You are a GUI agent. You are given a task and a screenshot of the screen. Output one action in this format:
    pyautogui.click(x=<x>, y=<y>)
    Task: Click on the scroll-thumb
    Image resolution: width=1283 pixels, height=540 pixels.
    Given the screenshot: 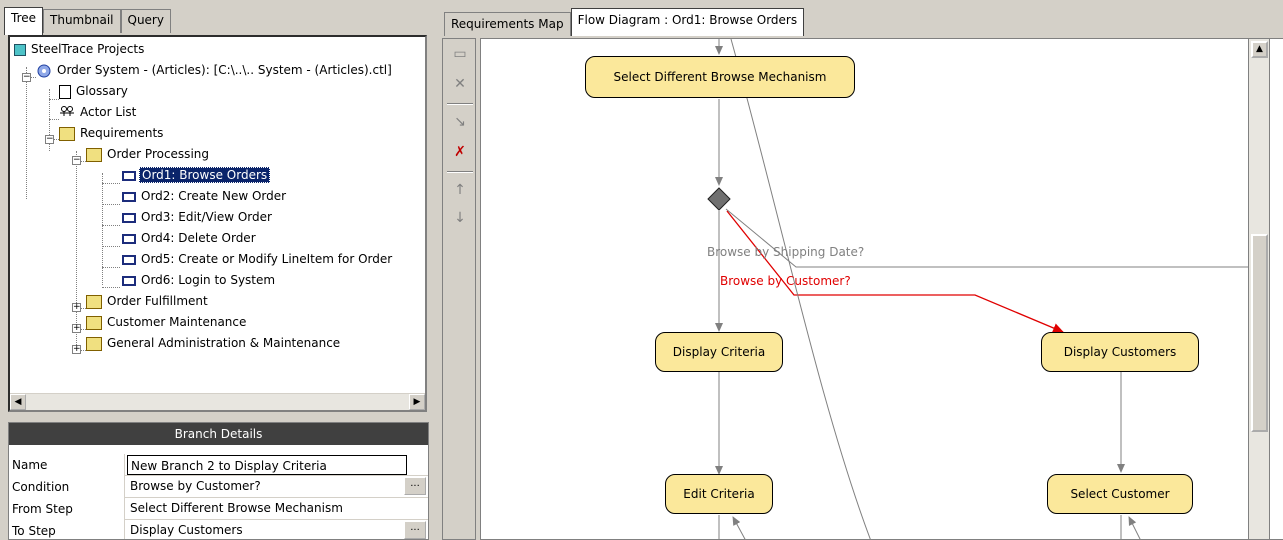 What is the action you would take?
    pyautogui.click(x=1259, y=333)
    